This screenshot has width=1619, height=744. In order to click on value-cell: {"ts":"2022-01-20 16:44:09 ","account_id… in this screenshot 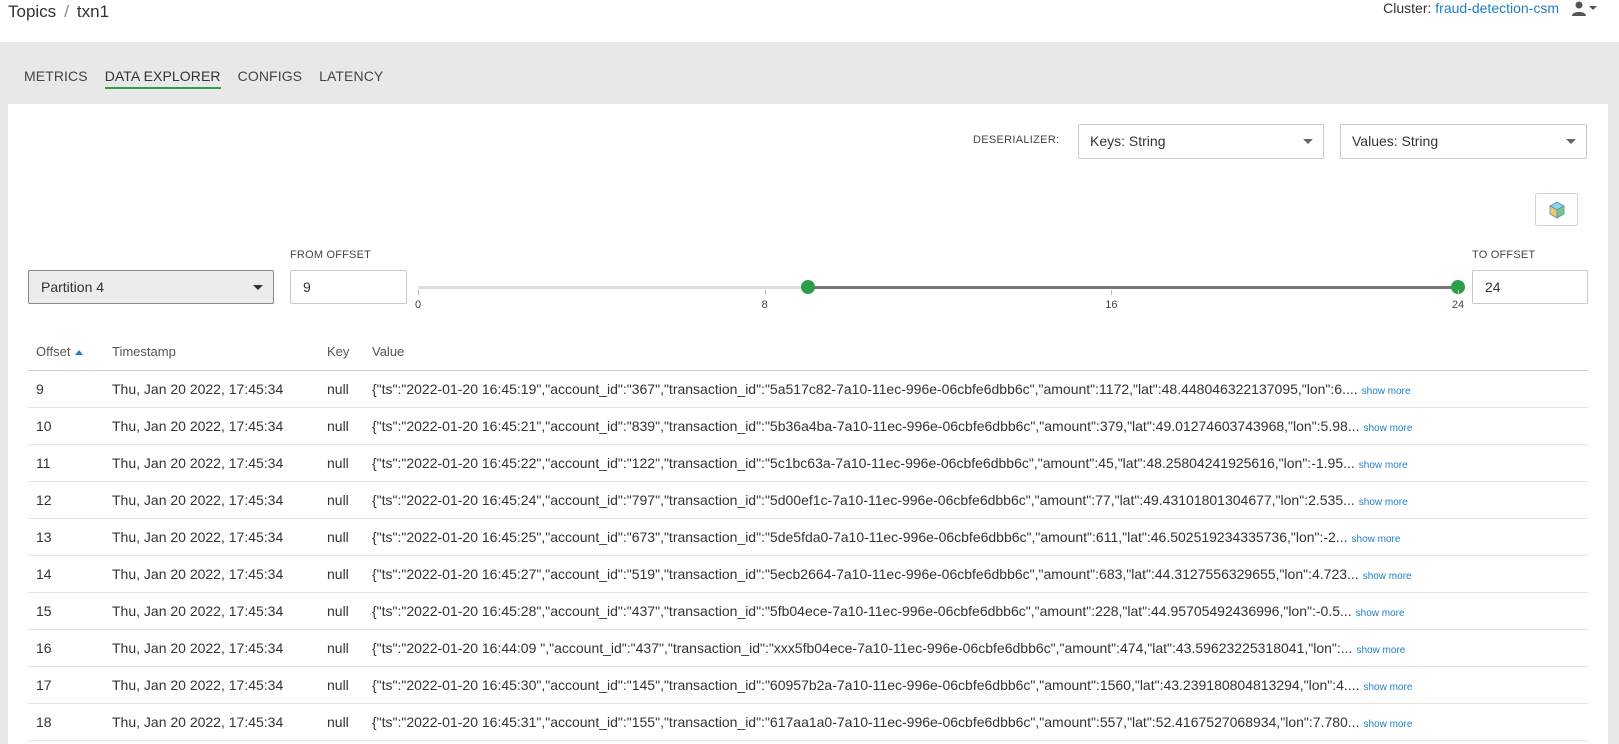, I will do `click(976, 648)`.